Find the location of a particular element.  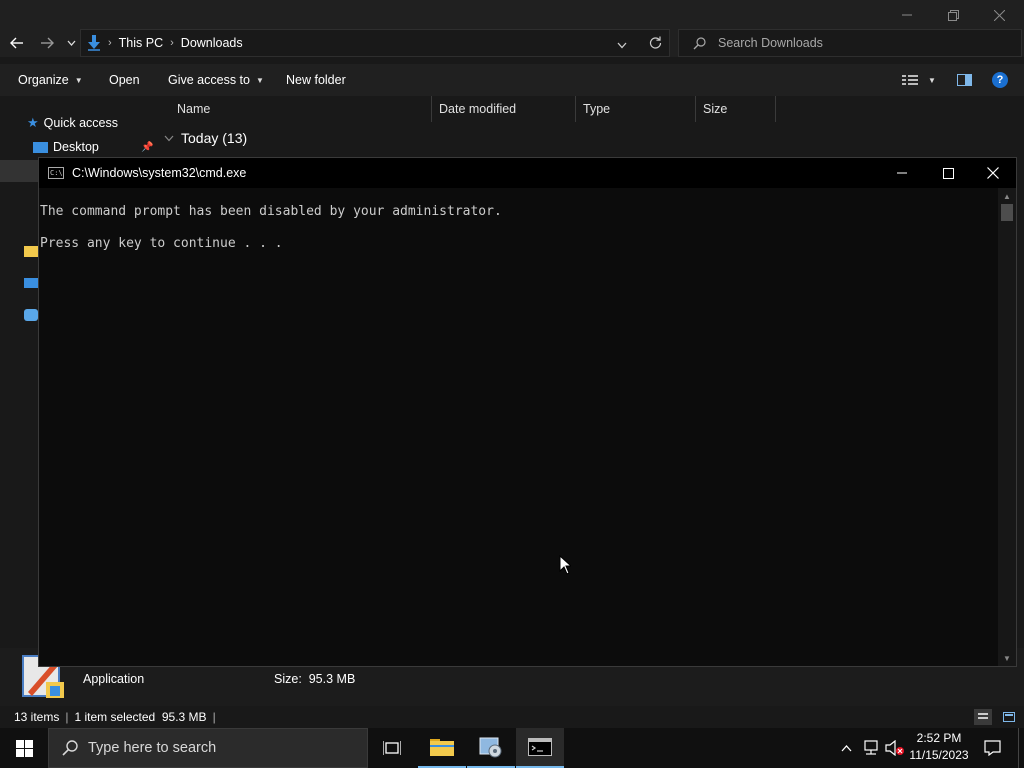

details-size: Size: 95.3 MB is located at coordinates (315, 679).